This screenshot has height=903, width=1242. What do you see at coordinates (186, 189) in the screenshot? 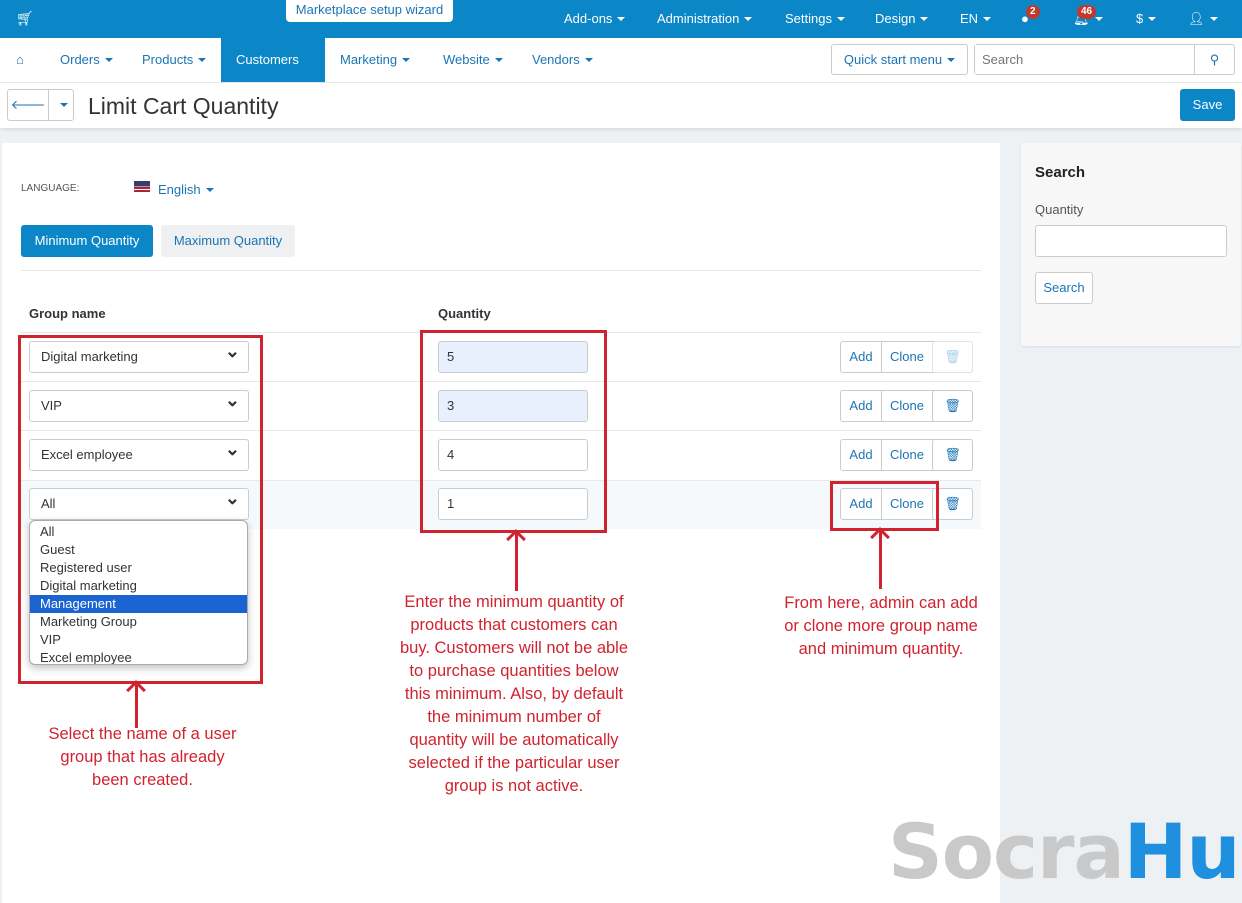
I see `language-select: English` at bounding box center [186, 189].